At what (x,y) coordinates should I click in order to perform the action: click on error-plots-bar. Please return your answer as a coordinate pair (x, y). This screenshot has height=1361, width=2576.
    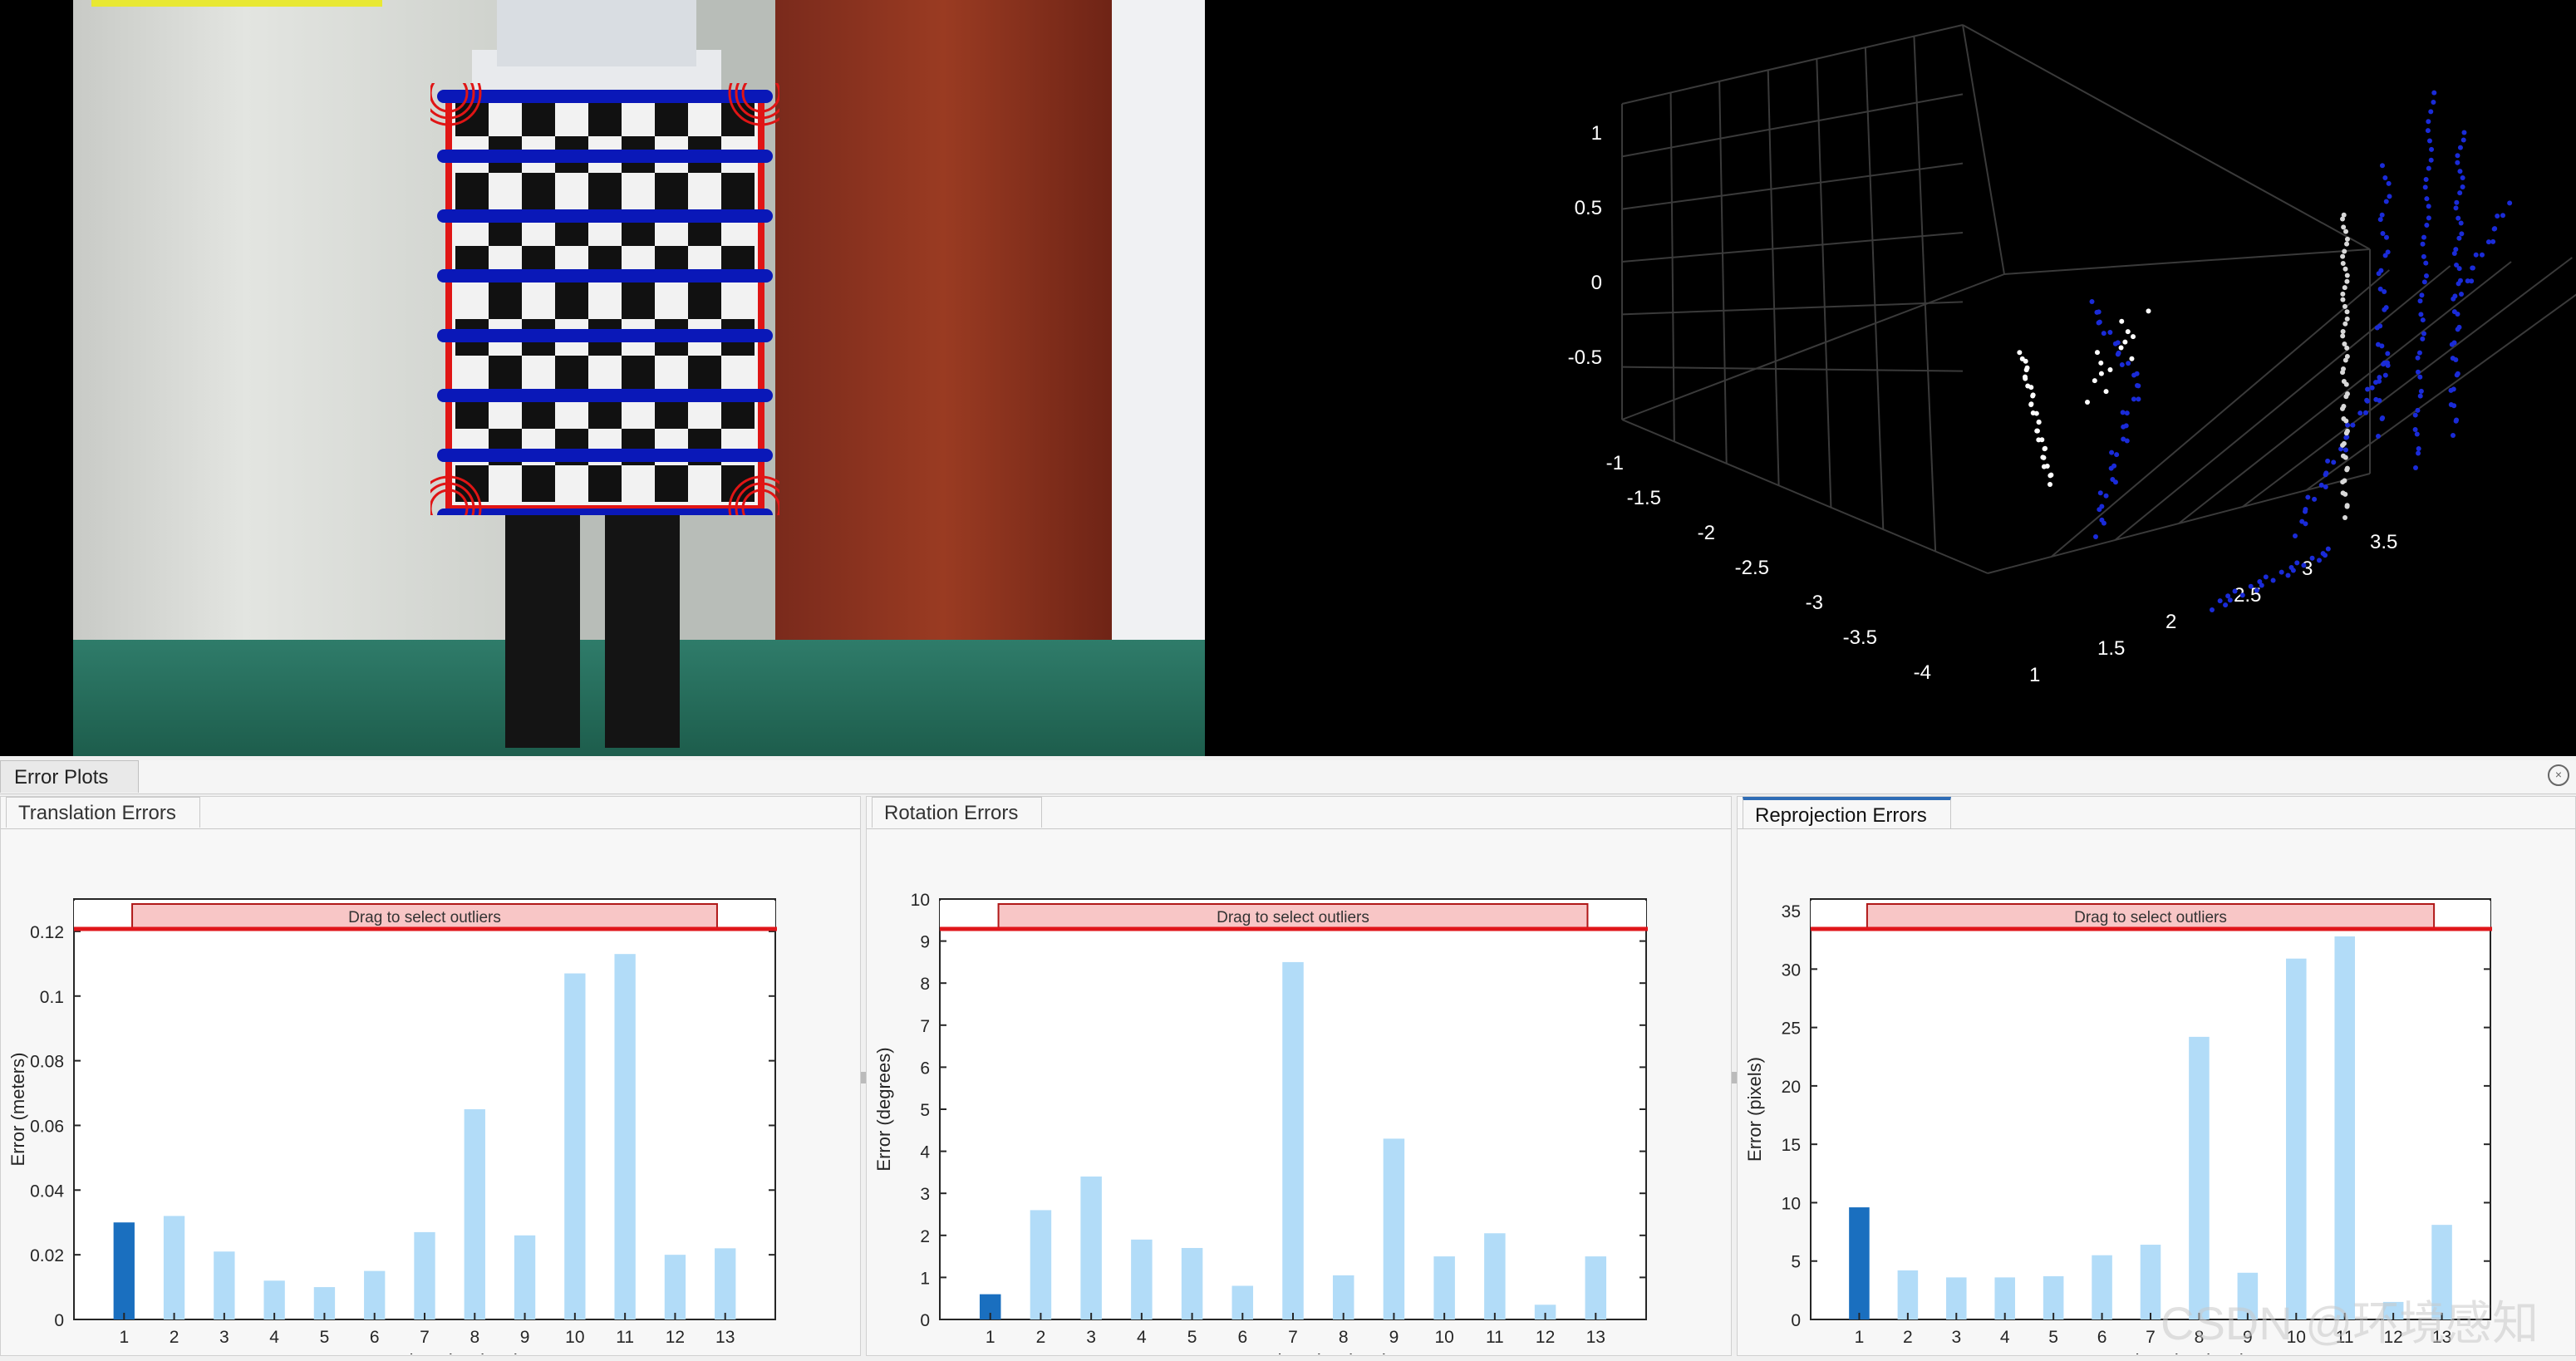
    Looking at the image, I should click on (1288, 777).